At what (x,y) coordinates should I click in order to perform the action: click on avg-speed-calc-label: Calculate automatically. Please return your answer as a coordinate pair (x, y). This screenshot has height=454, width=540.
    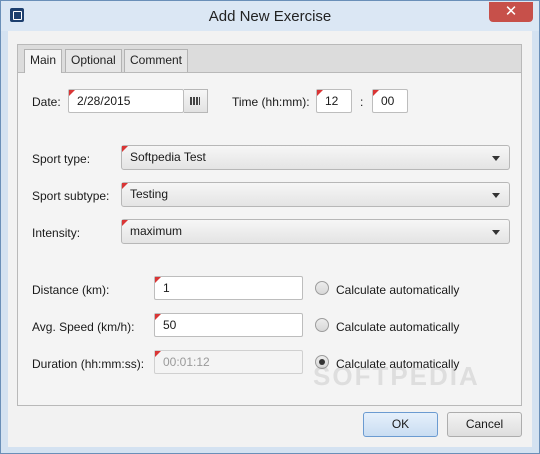
    Looking at the image, I should click on (397, 327).